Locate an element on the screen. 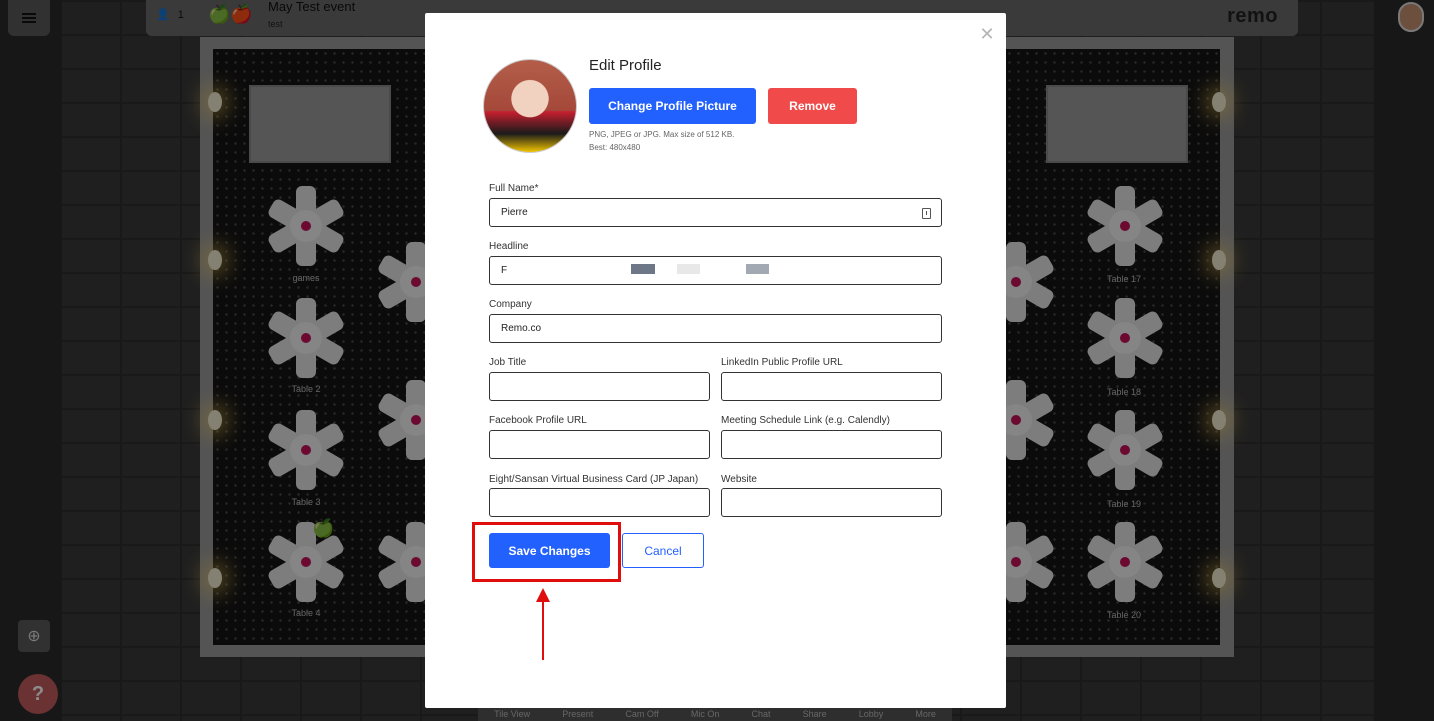 The width and height of the screenshot is (1434, 721). company-field: Remo.co is located at coordinates (715, 328).